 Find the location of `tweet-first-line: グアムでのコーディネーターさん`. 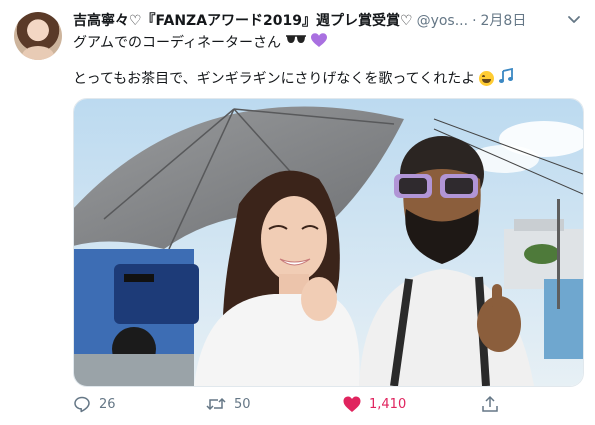

tweet-first-line: グアムでのコーディネーターさん is located at coordinates (200, 42).